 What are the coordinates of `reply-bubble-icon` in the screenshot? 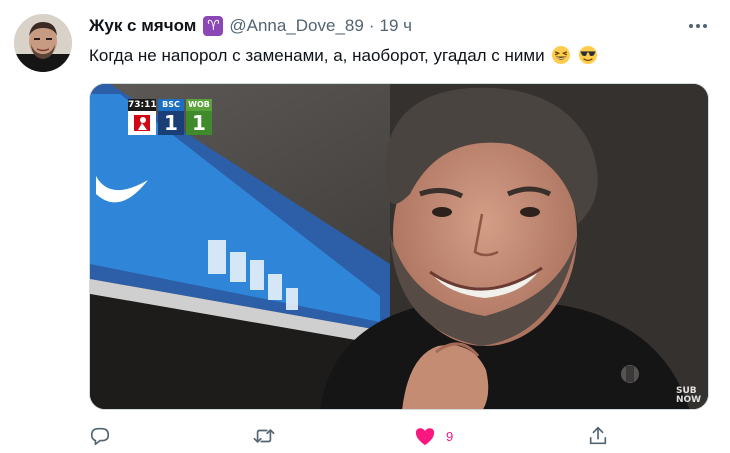 It's located at (100, 436).